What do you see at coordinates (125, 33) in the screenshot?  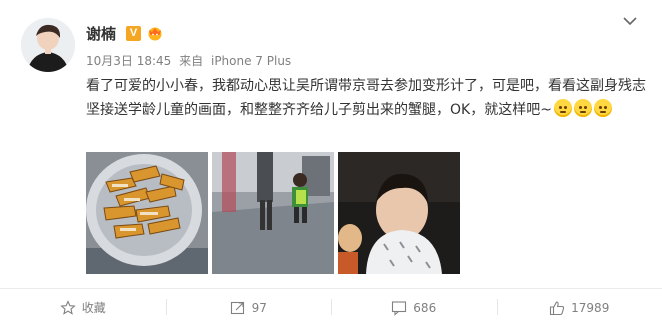 I see `author-row: 谢楠 V` at bounding box center [125, 33].